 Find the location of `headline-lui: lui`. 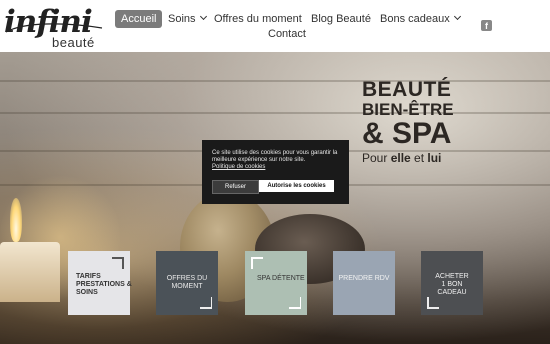

headline-lui: lui is located at coordinates (434, 158).